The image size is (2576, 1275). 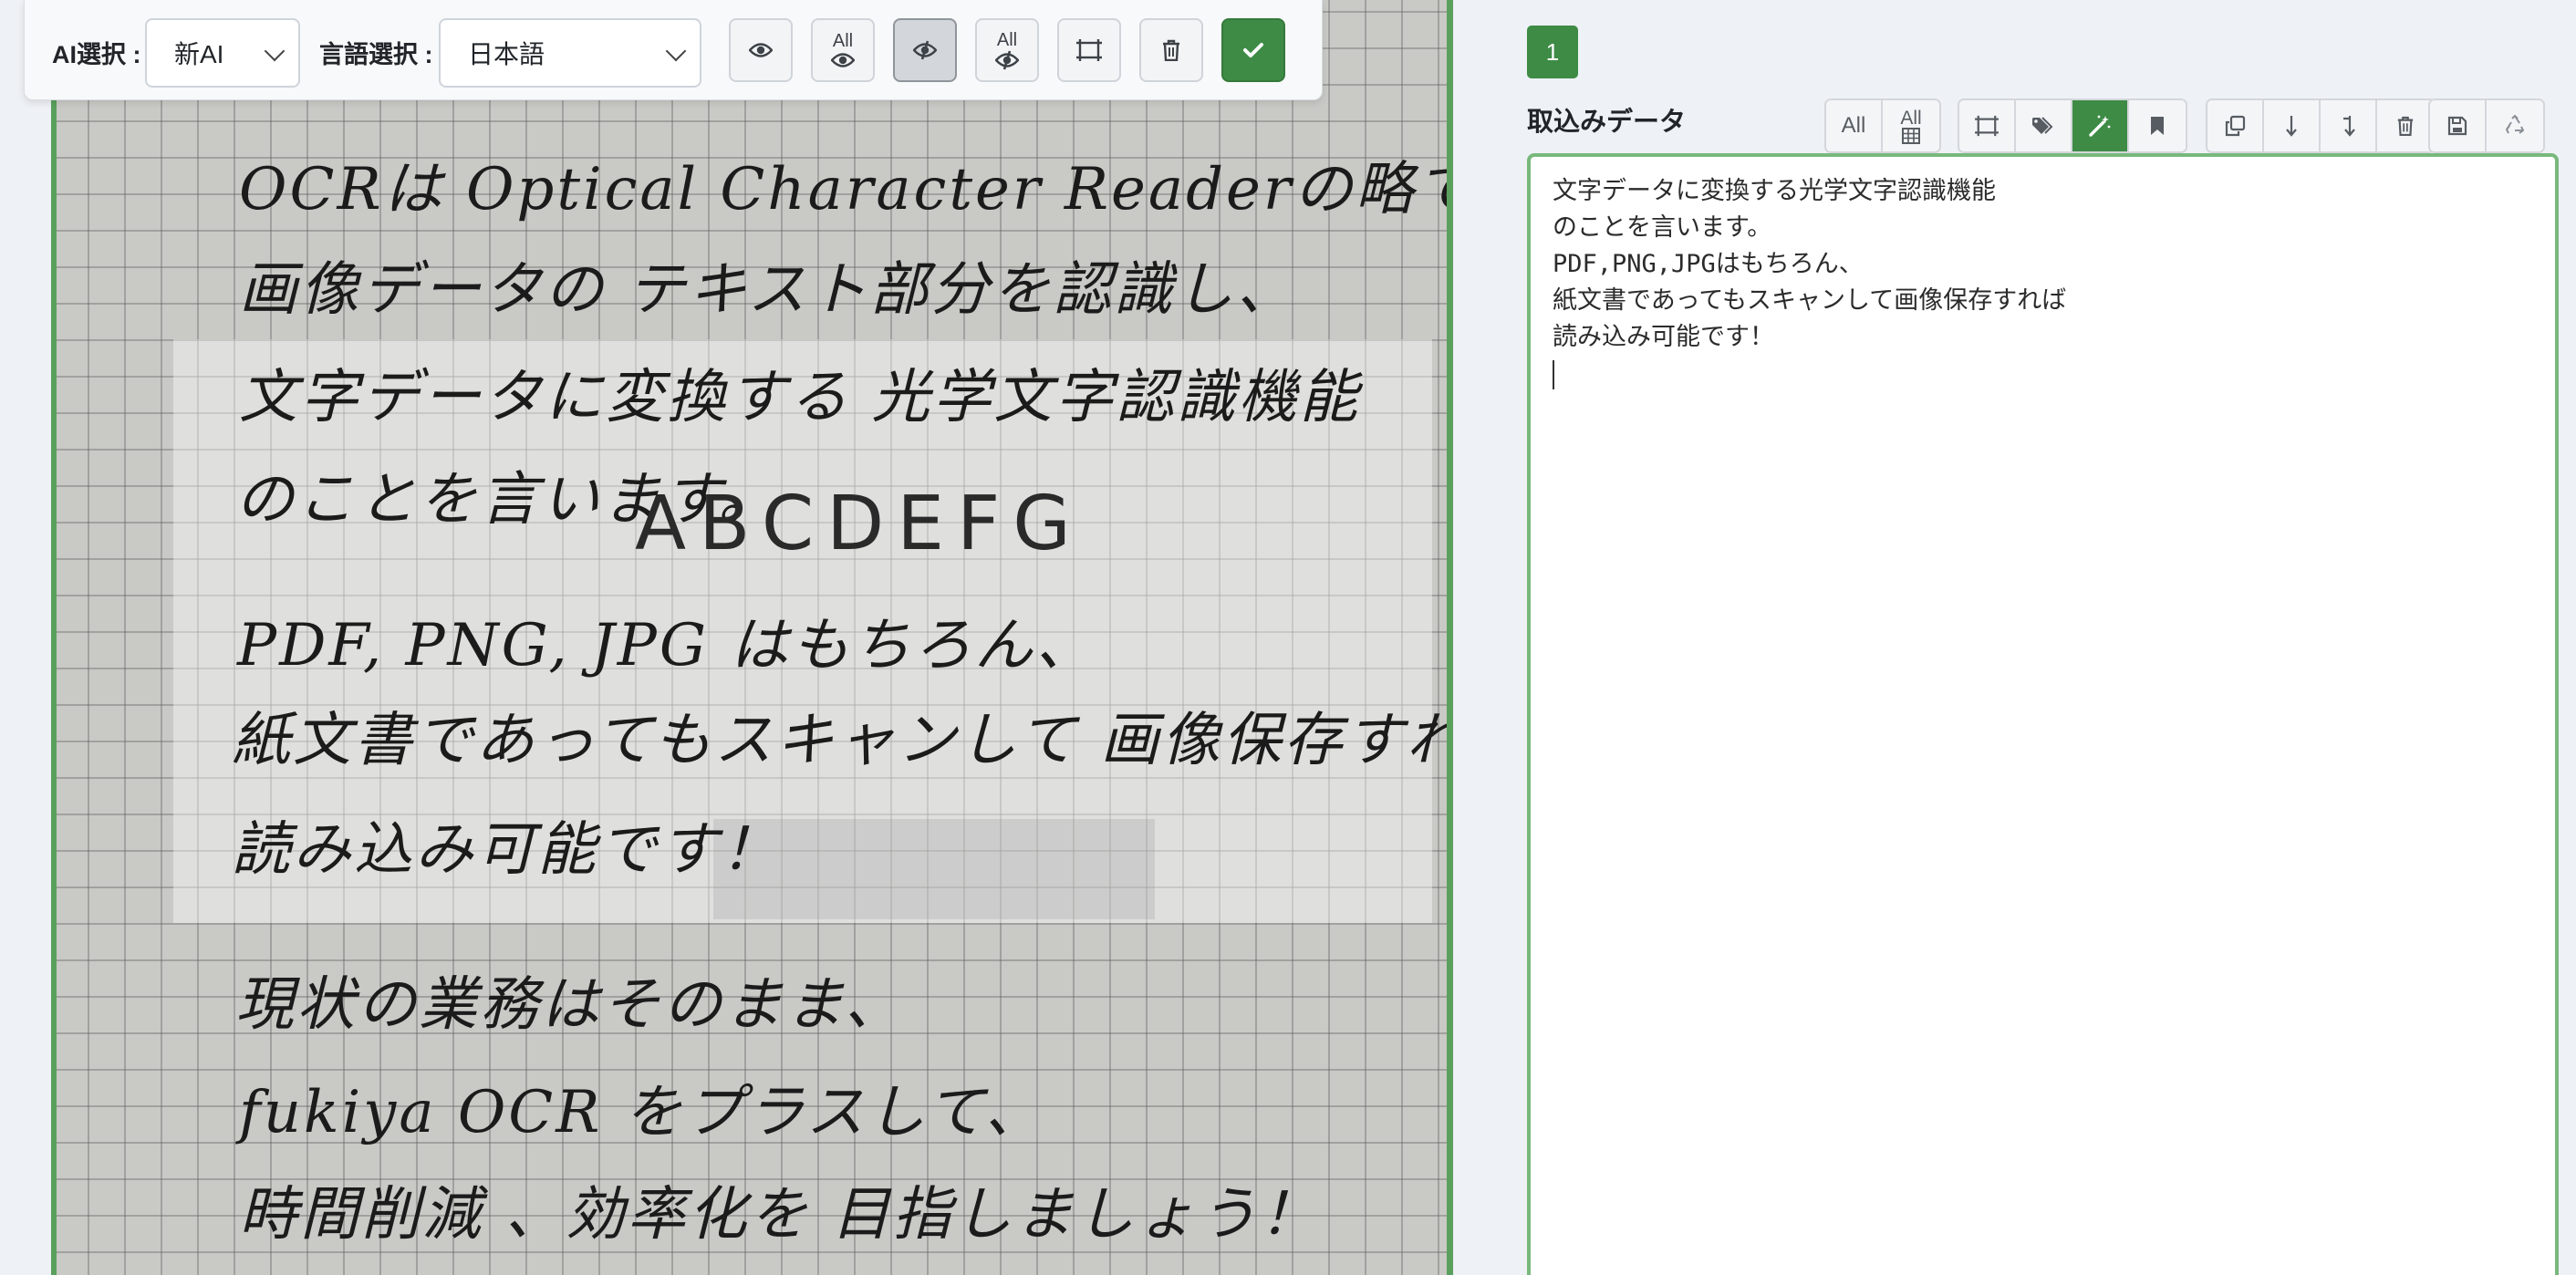 What do you see at coordinates (199, 54) in the screenshot?
I see `ai-select-value: 新AI` at bounding box center [199, 54].